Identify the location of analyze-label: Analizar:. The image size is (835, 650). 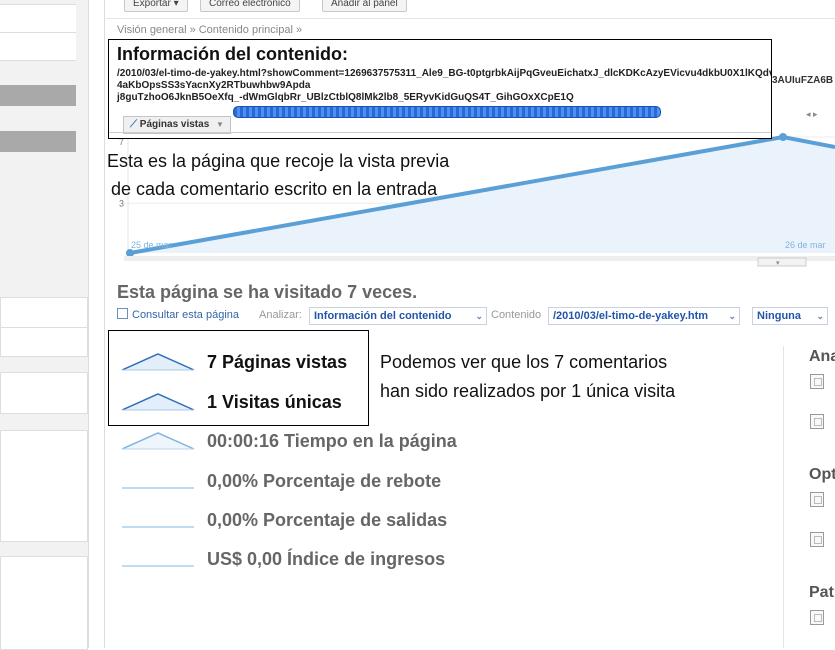
(280, 315).